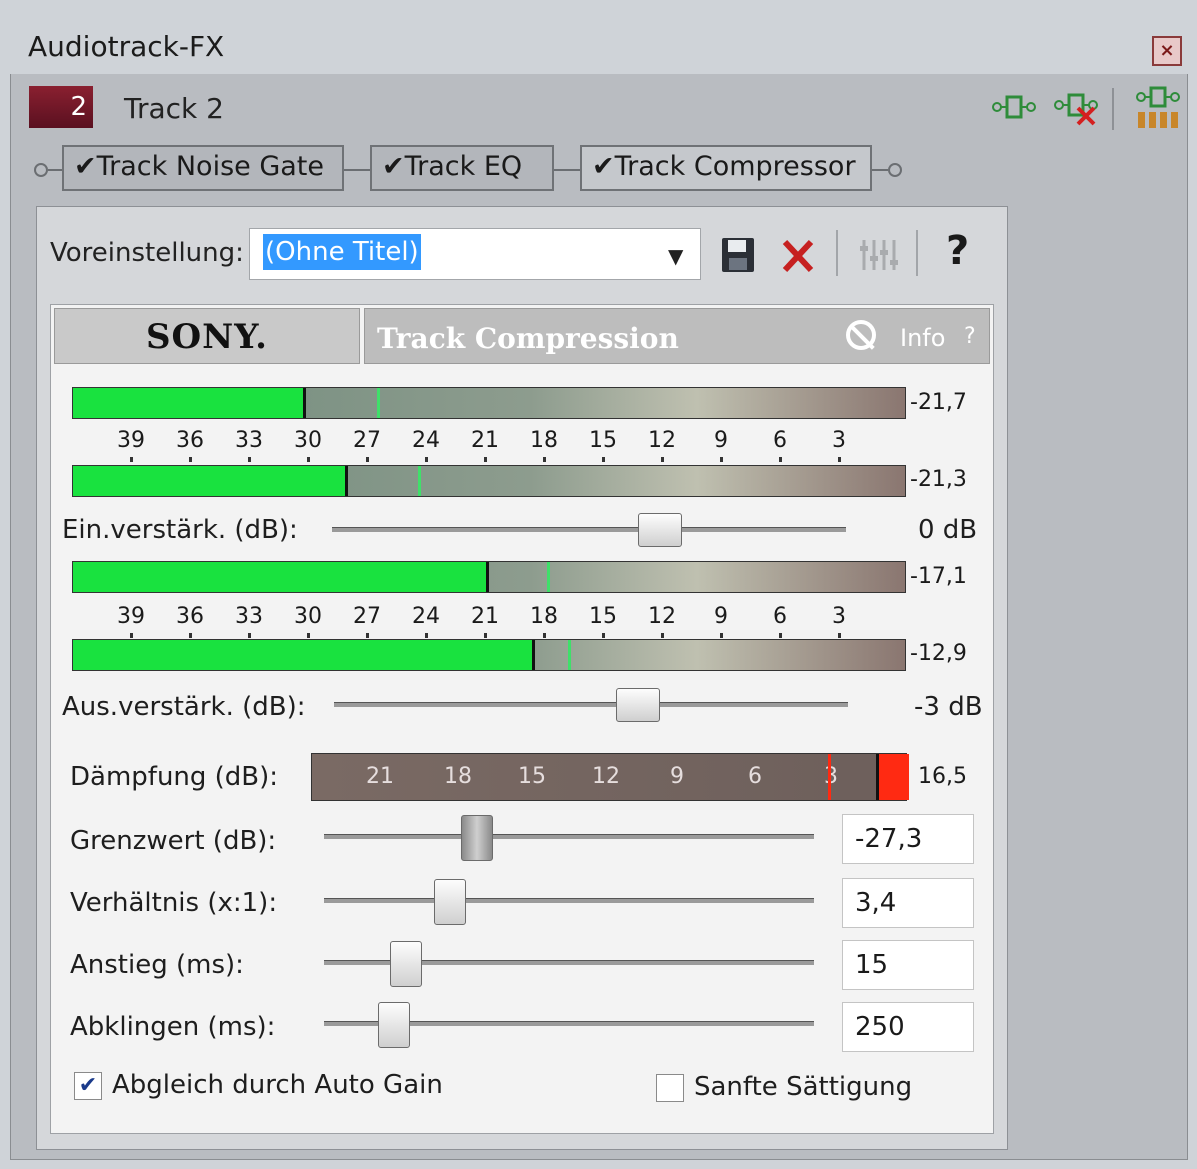 Image resolution: width=1197 pixels, height=1169 pixels. I want to click on meter-scale-tick: 6, so click(780, 440).